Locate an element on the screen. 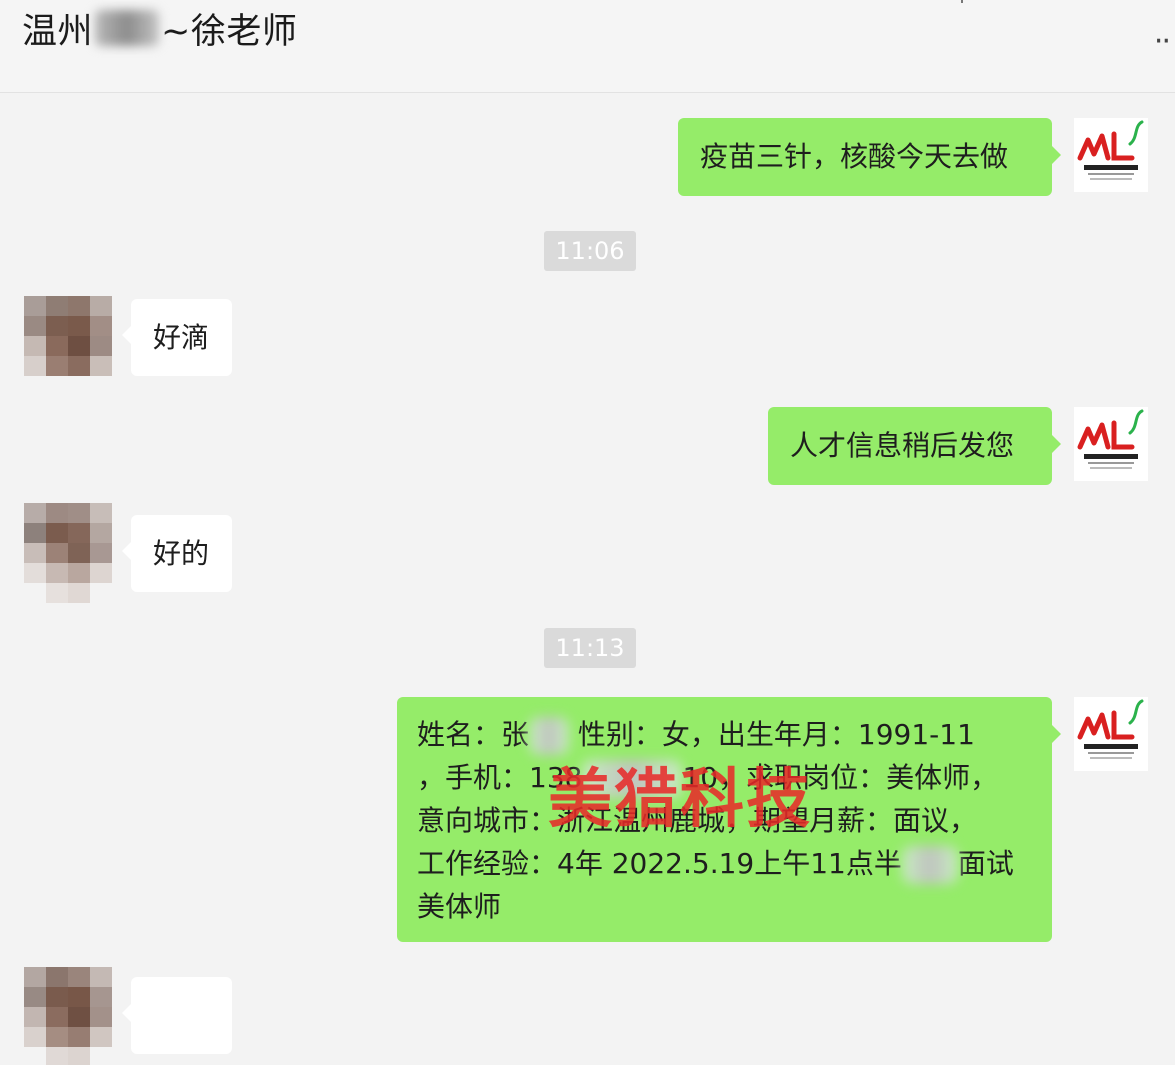  message-line: ，手机：138 10，求职岗位：美体师， is located at coordinates (725, 777).